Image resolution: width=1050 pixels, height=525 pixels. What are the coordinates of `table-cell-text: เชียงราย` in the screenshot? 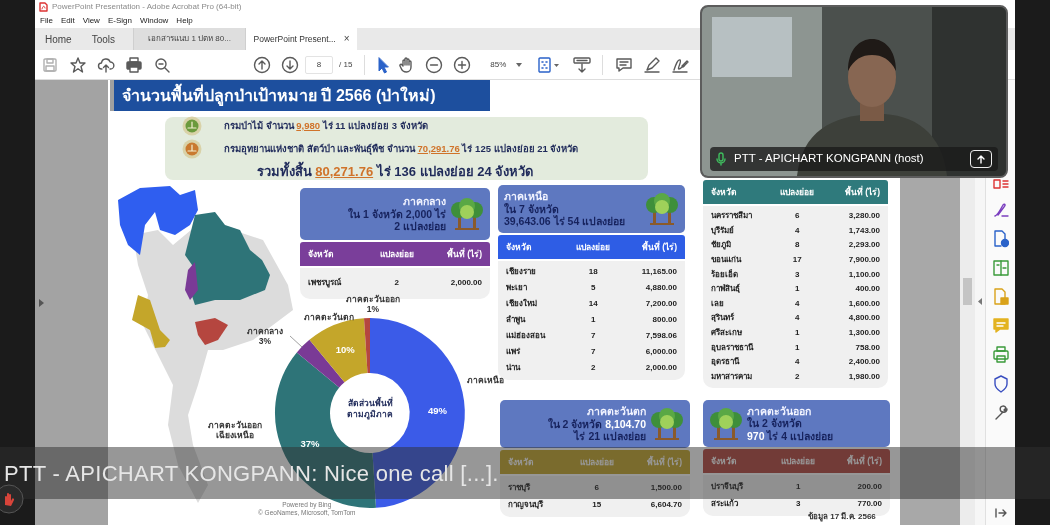 It's located at (521, 272).